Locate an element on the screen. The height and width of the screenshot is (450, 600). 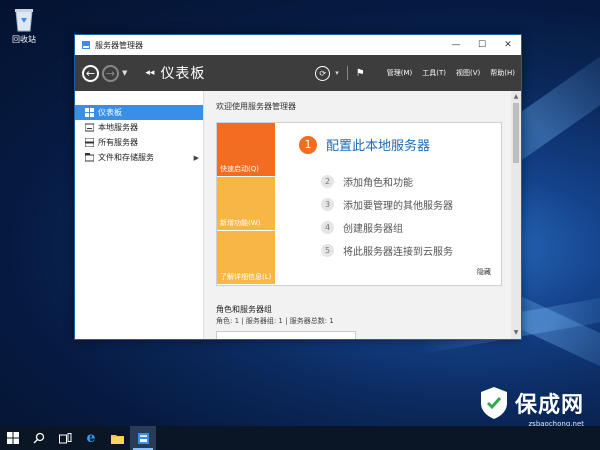
step-add-roles: 2 添加角色和功能 is located at coordinates (367, 181).